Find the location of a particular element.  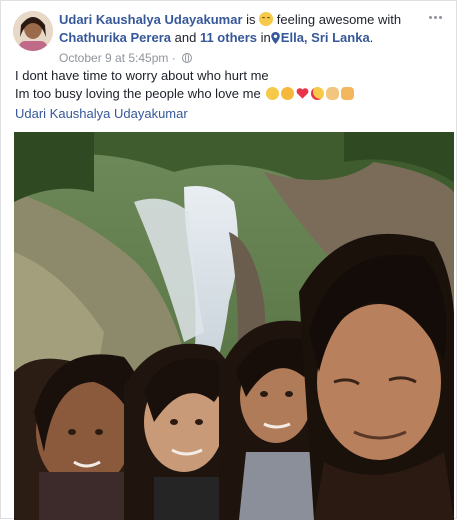

tagged-user-link: Chathurika Perera is located at coordinates (115, 37).